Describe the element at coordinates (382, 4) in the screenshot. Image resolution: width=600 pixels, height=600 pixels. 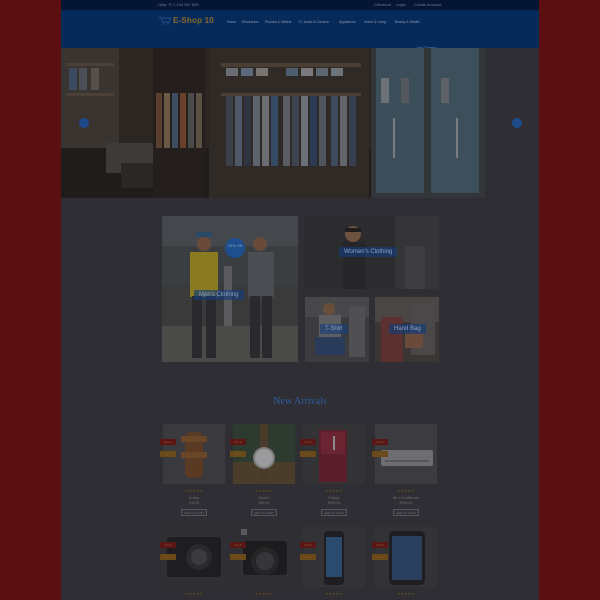
I see `checkout-link: Checkout` at that location.